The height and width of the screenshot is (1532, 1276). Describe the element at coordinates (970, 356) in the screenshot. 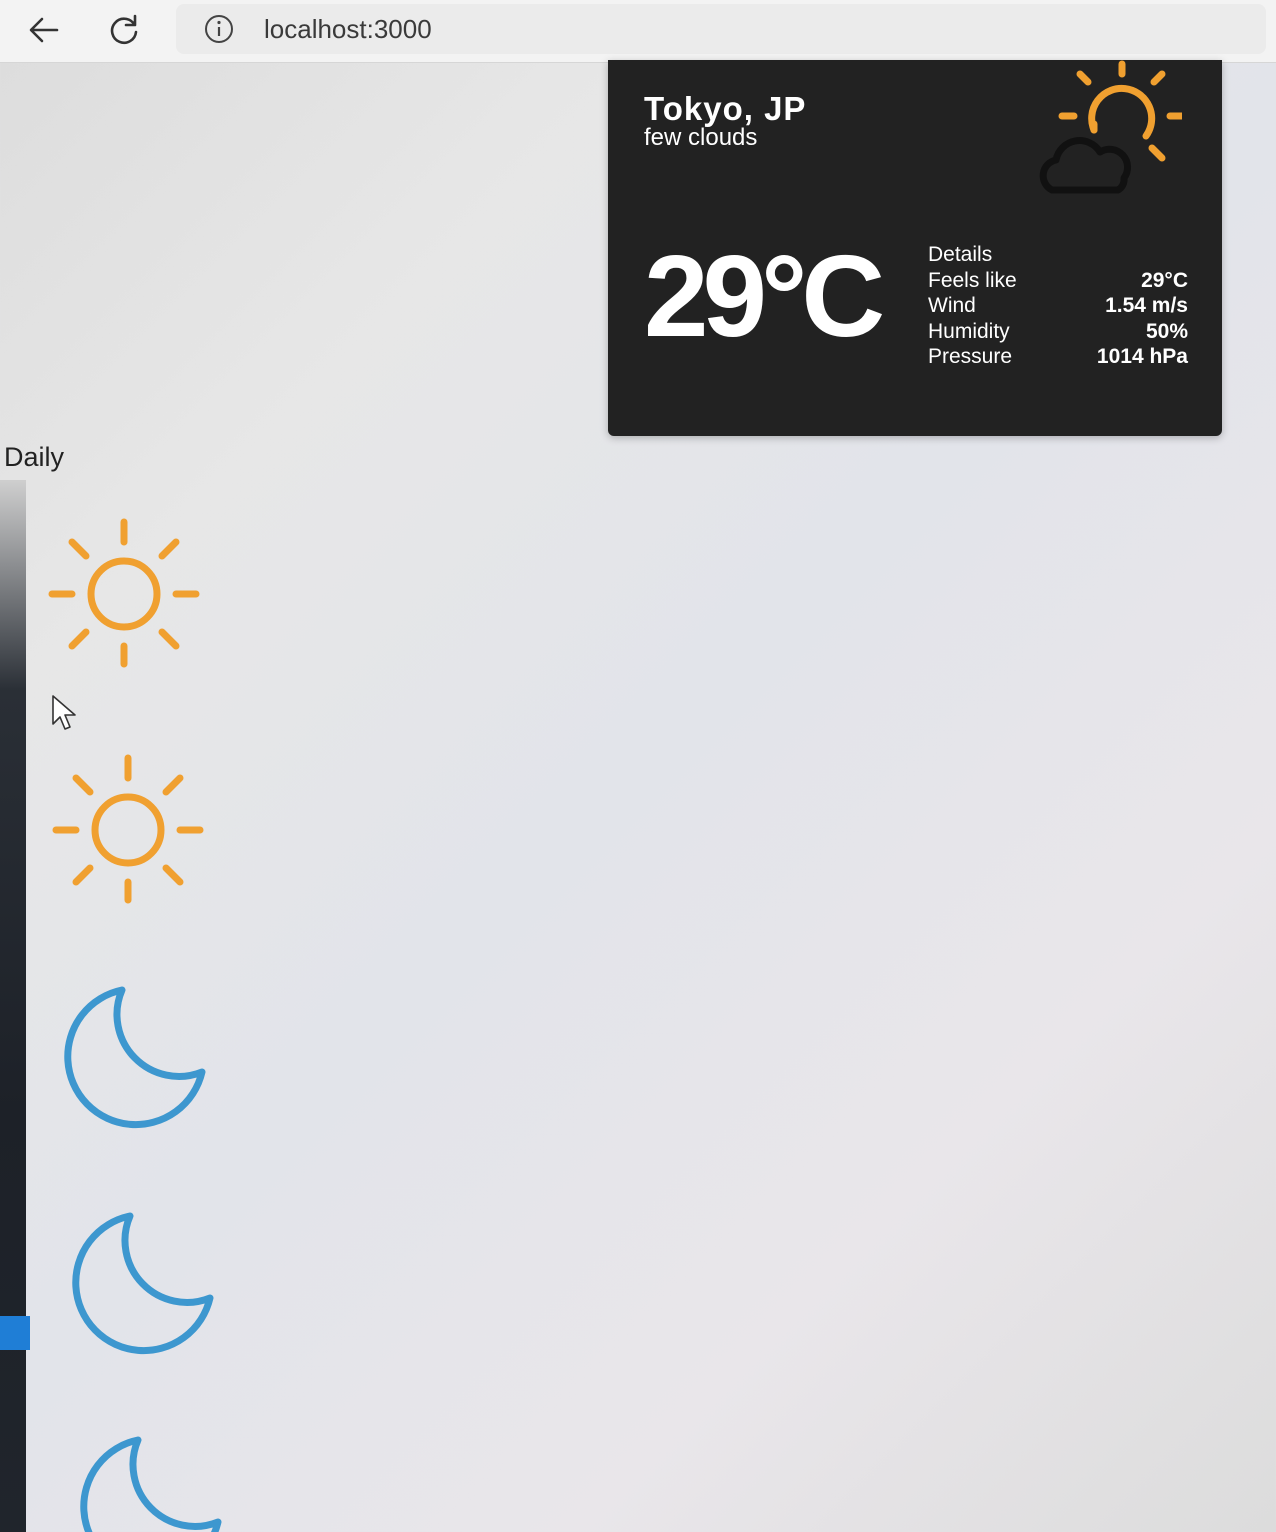

I see `detail-label: Pressure` at that location.